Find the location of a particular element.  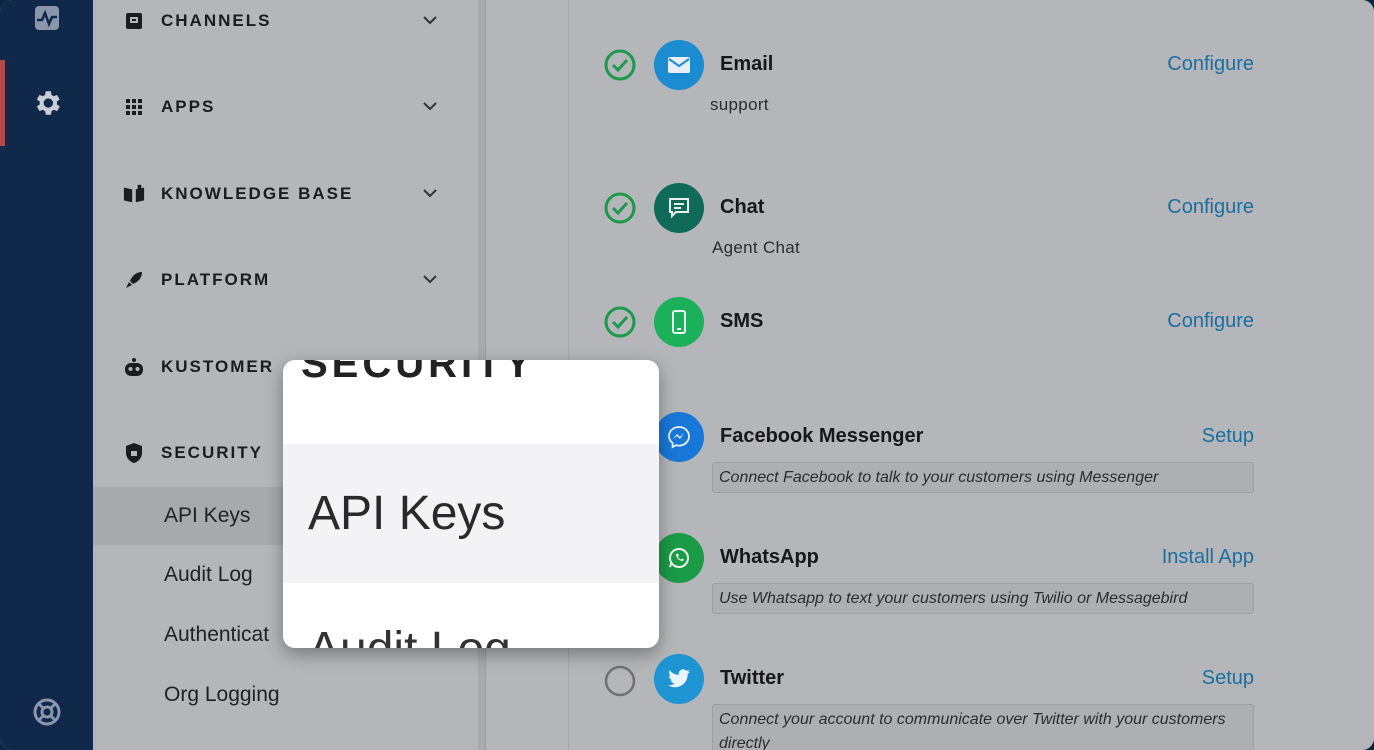

twitter-icon is located at coordinates (679, 679).